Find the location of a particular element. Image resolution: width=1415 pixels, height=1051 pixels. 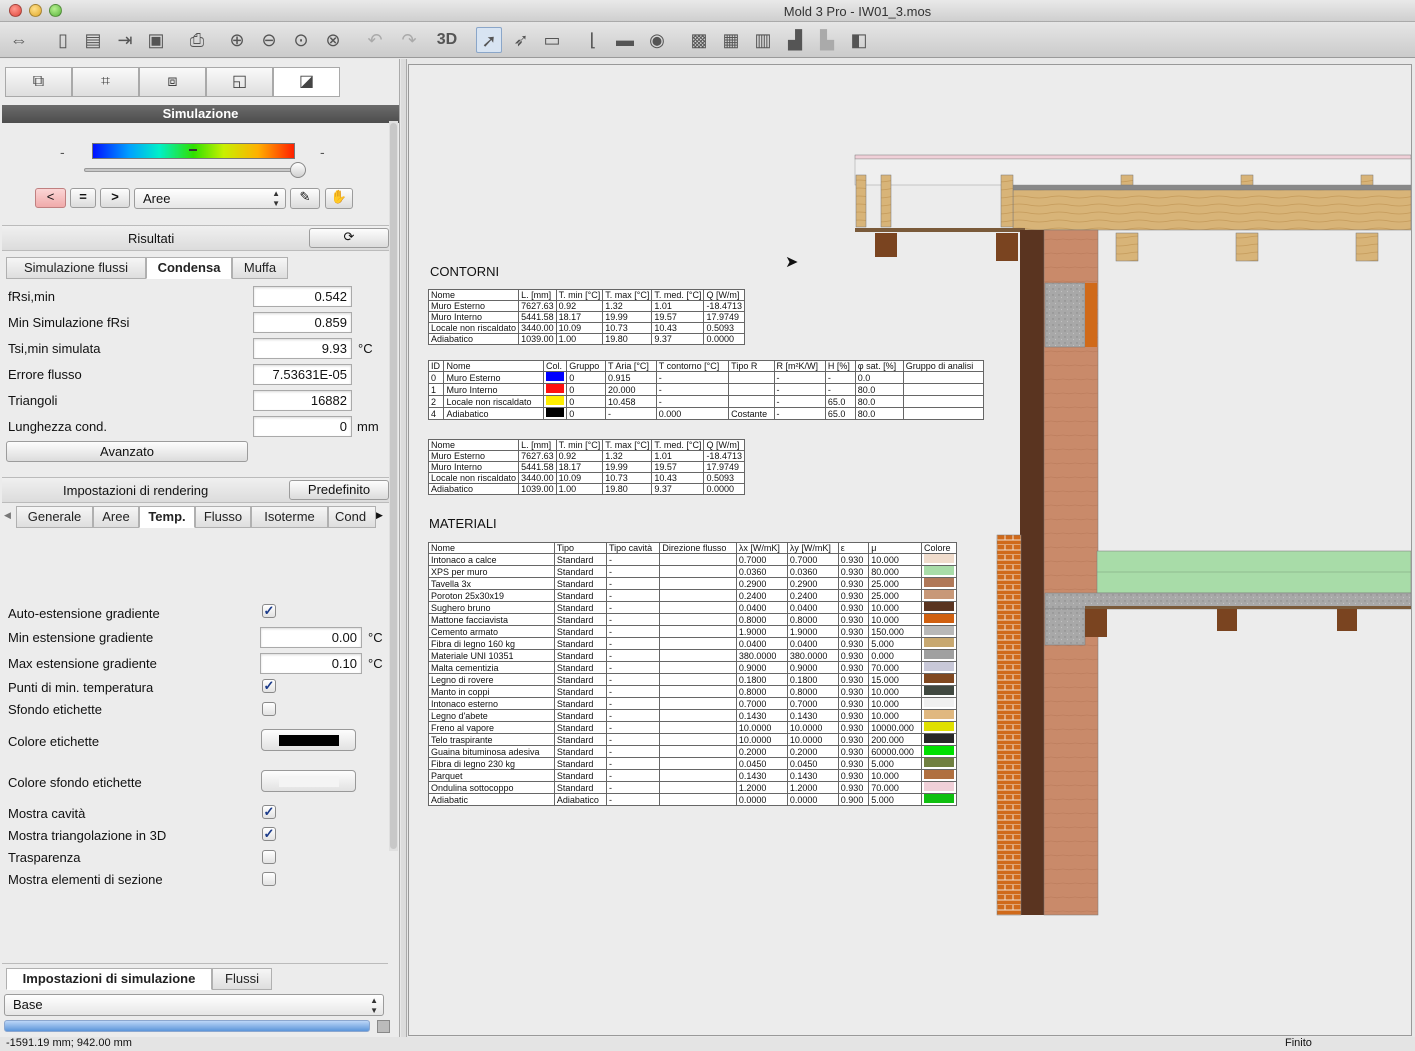

show-section-label: Mostra elementi di sezione is located at coordinates (85, 879).